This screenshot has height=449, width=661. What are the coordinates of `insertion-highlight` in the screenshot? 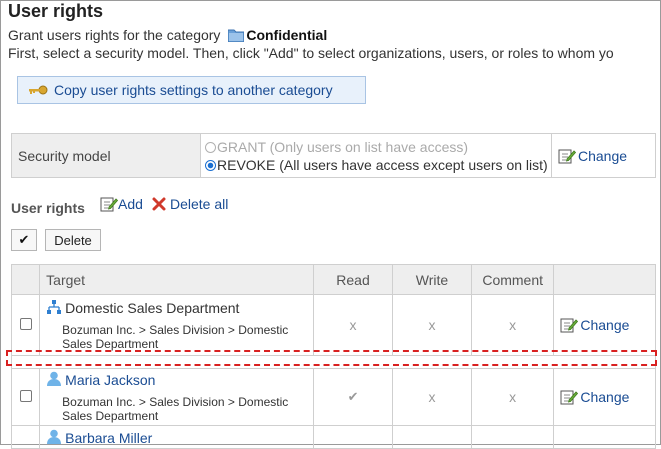 It's located at (331, 358).